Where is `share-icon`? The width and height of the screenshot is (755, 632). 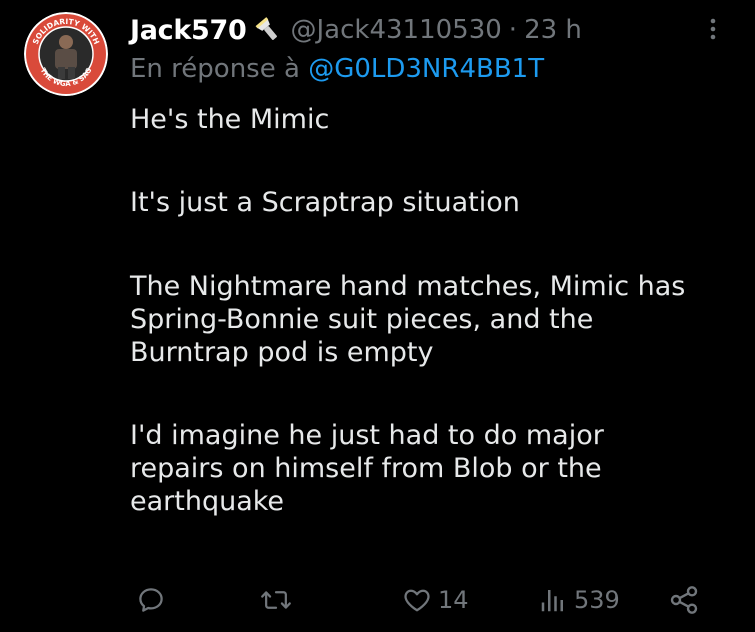 share-icon is located at coordinates (684, 600).